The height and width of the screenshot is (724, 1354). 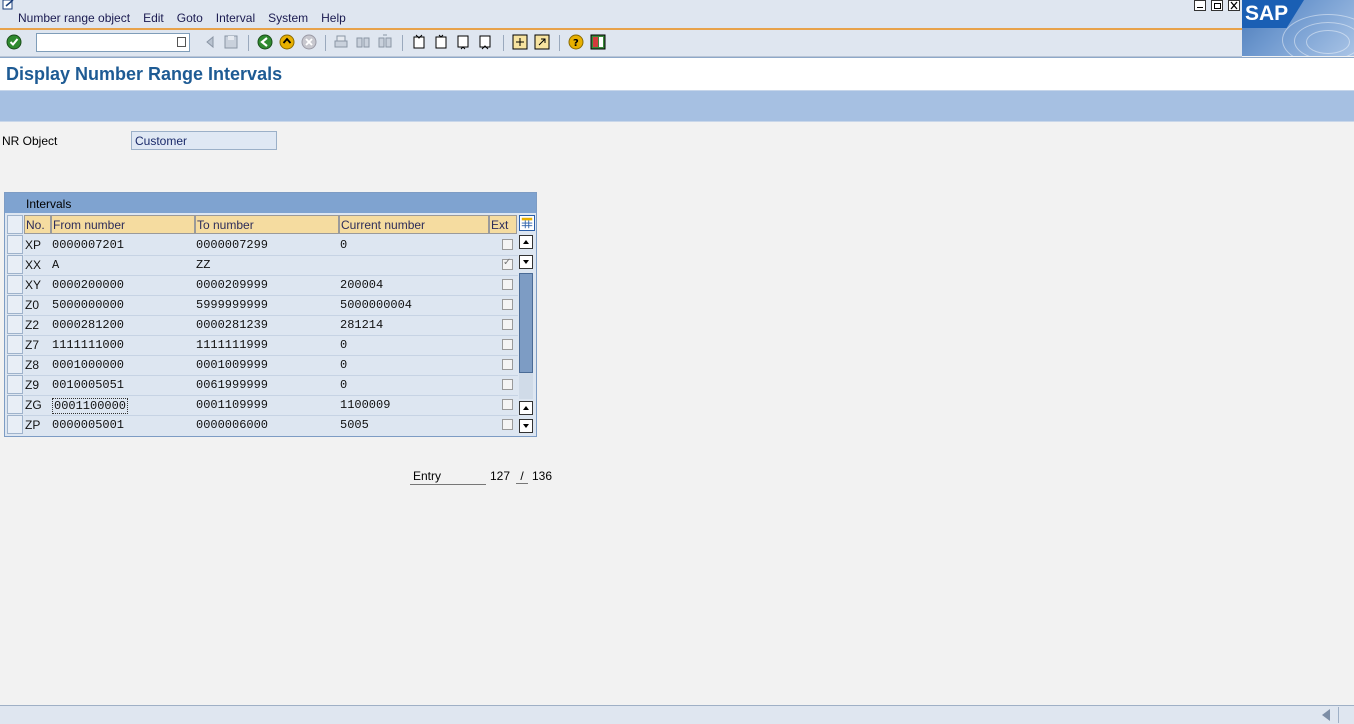 I want to click on cell-to: 0000006000, so click(x=232, y=425).